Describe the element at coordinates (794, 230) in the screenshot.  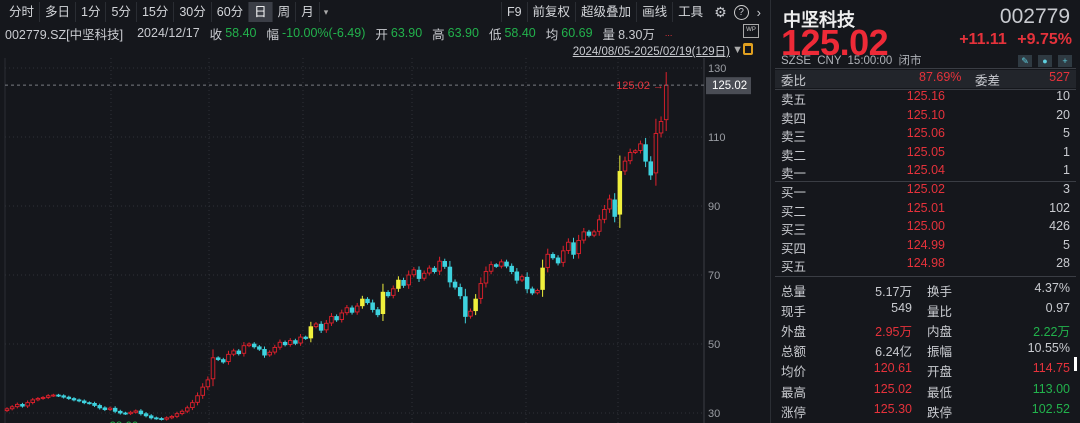
I see `level-label: 买三` at that location.